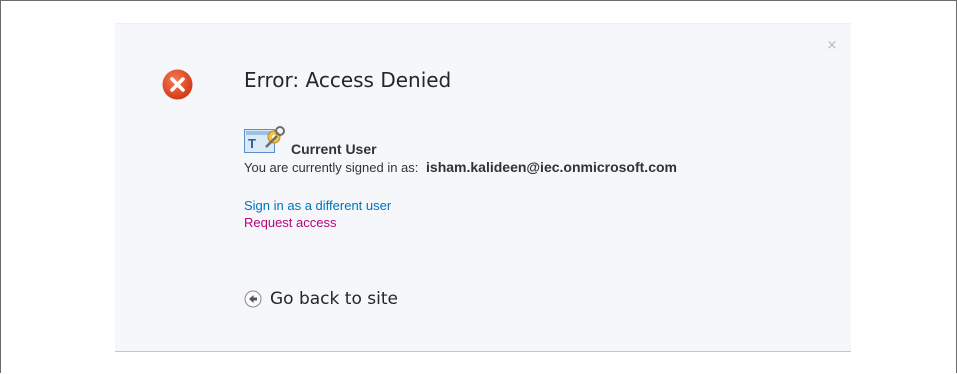 This screenshot has width=957, height=374. I want to click on signed-in-email: isham.kalideen@iec.onmicrosoft.com, so click(551, 167).